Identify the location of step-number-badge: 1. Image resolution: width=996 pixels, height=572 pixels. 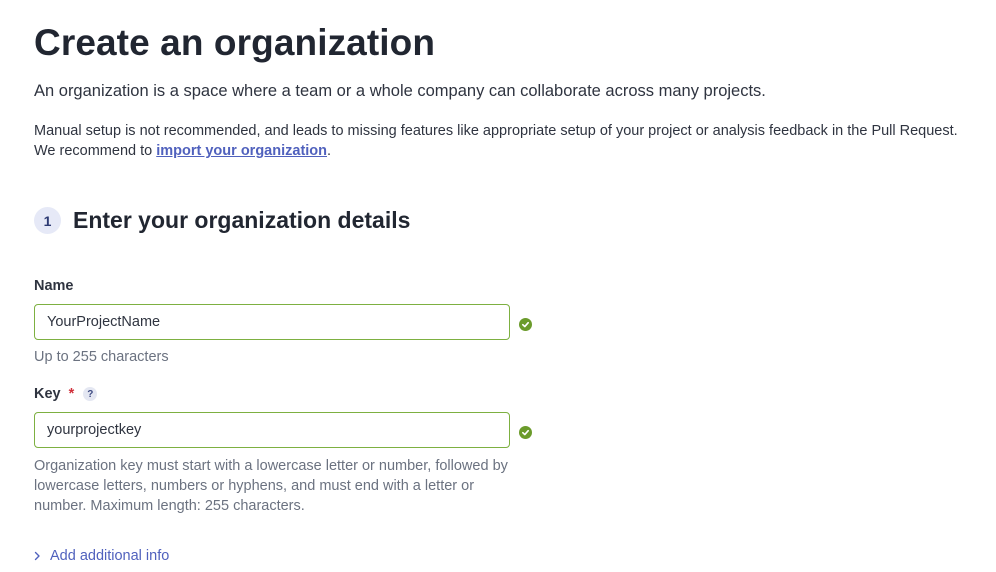
(47, 220).